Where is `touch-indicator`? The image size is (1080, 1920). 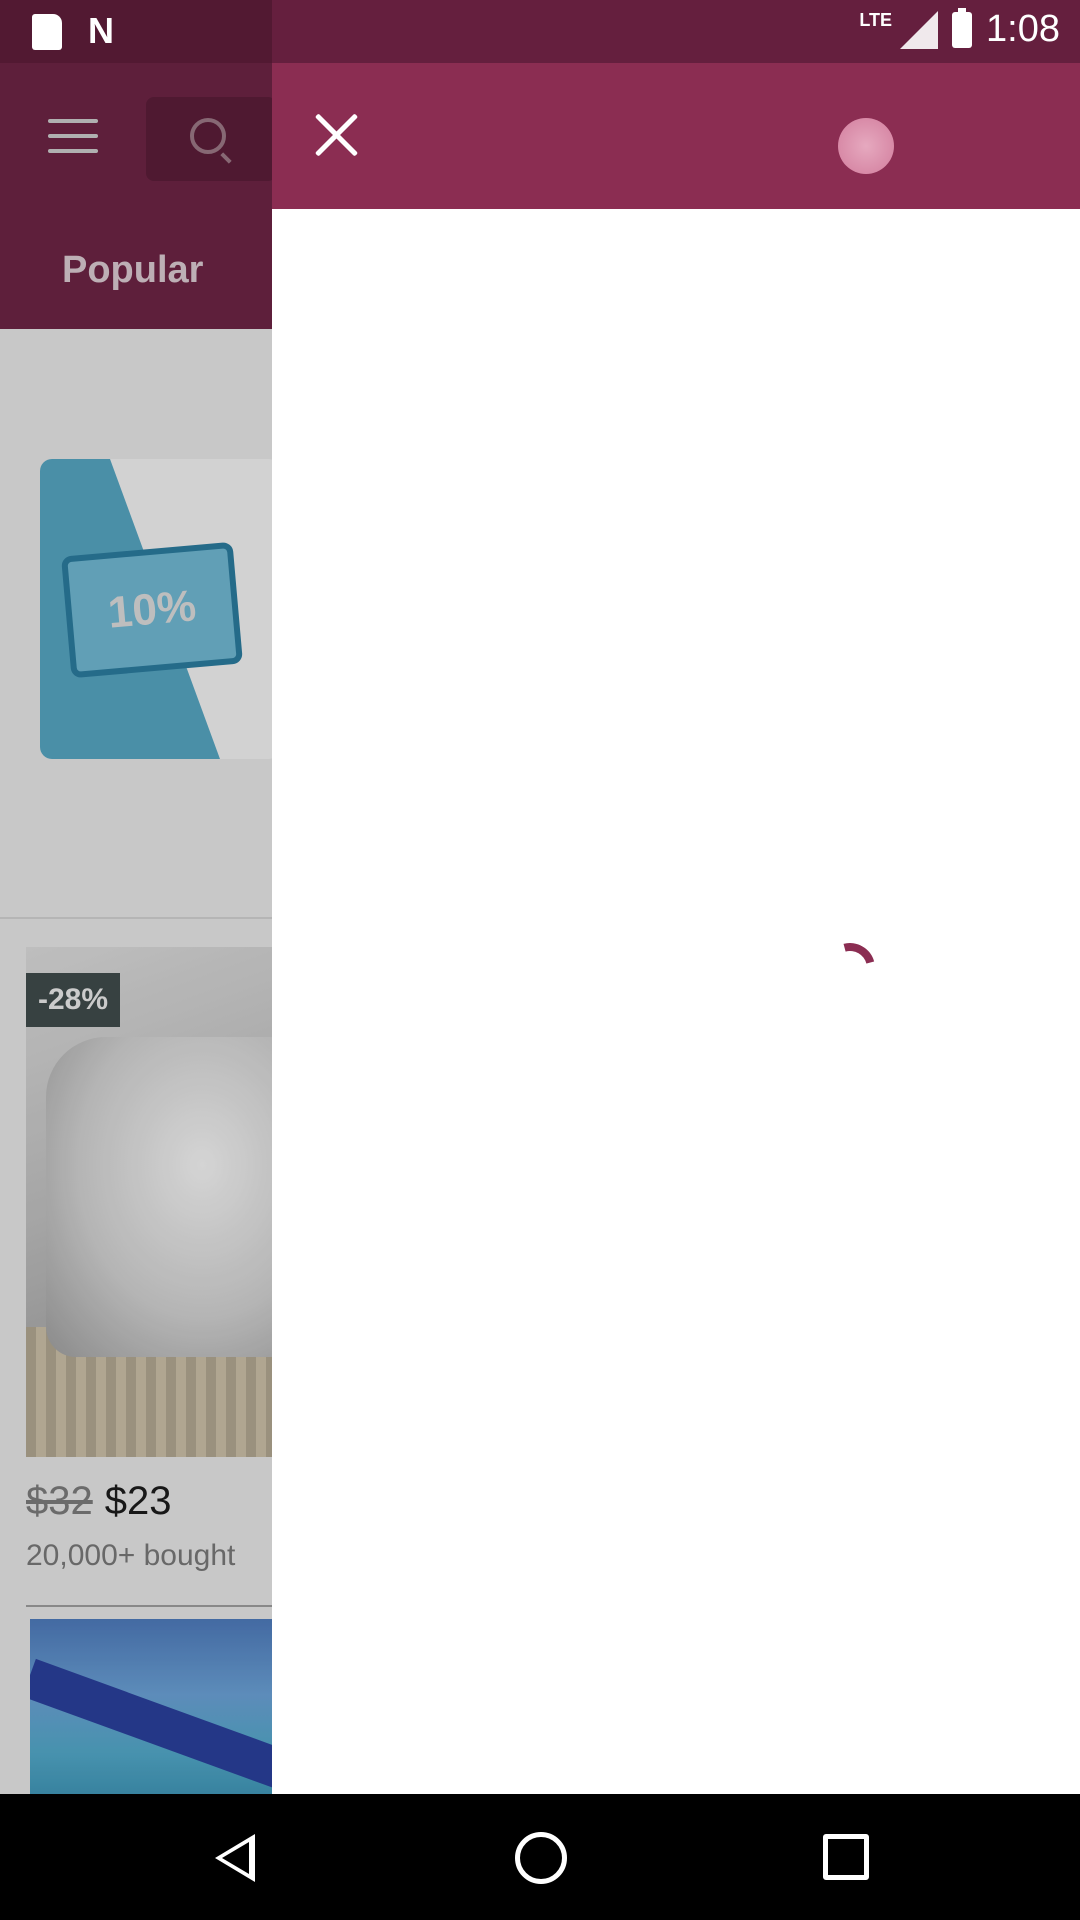 touch-indicator is located at coordinates (866, 146).